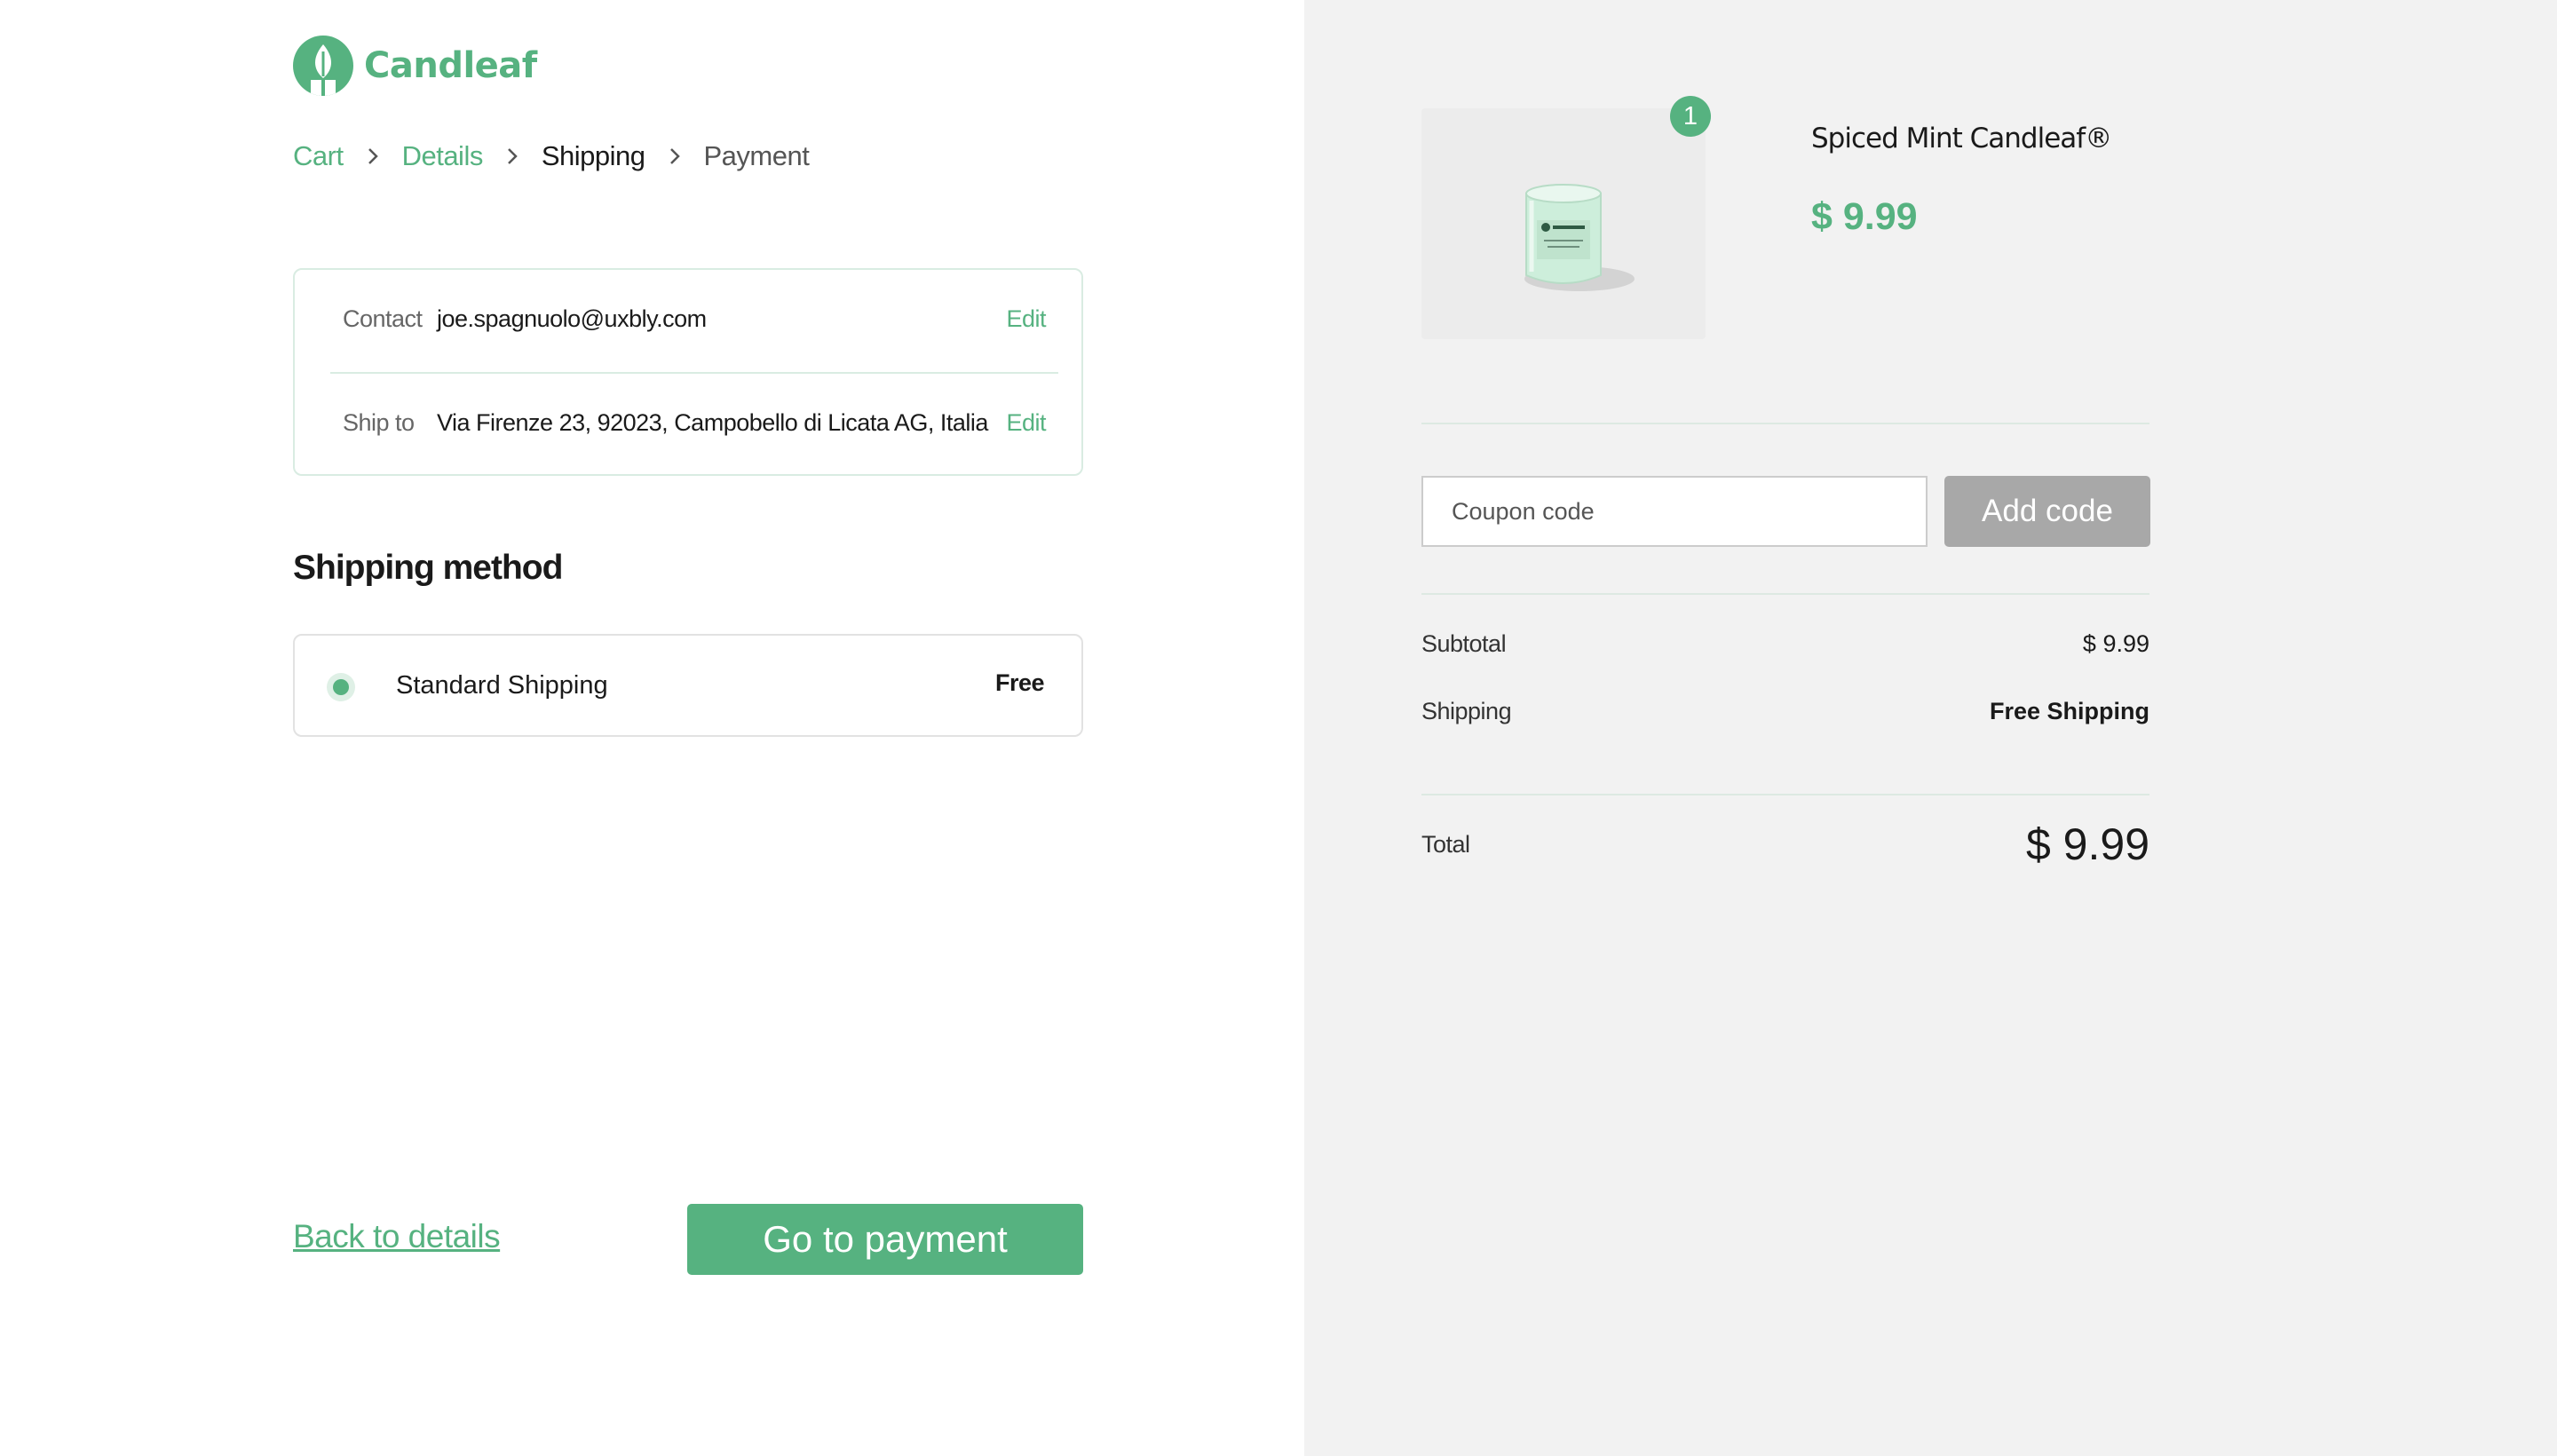 This screenshot has width=2557, height=1456. What do you see at coordinates (1785, 644) in the screenshot?
I see `subtotal-row: Subtotal $ 9.99` at bounding box center [1785, 644].